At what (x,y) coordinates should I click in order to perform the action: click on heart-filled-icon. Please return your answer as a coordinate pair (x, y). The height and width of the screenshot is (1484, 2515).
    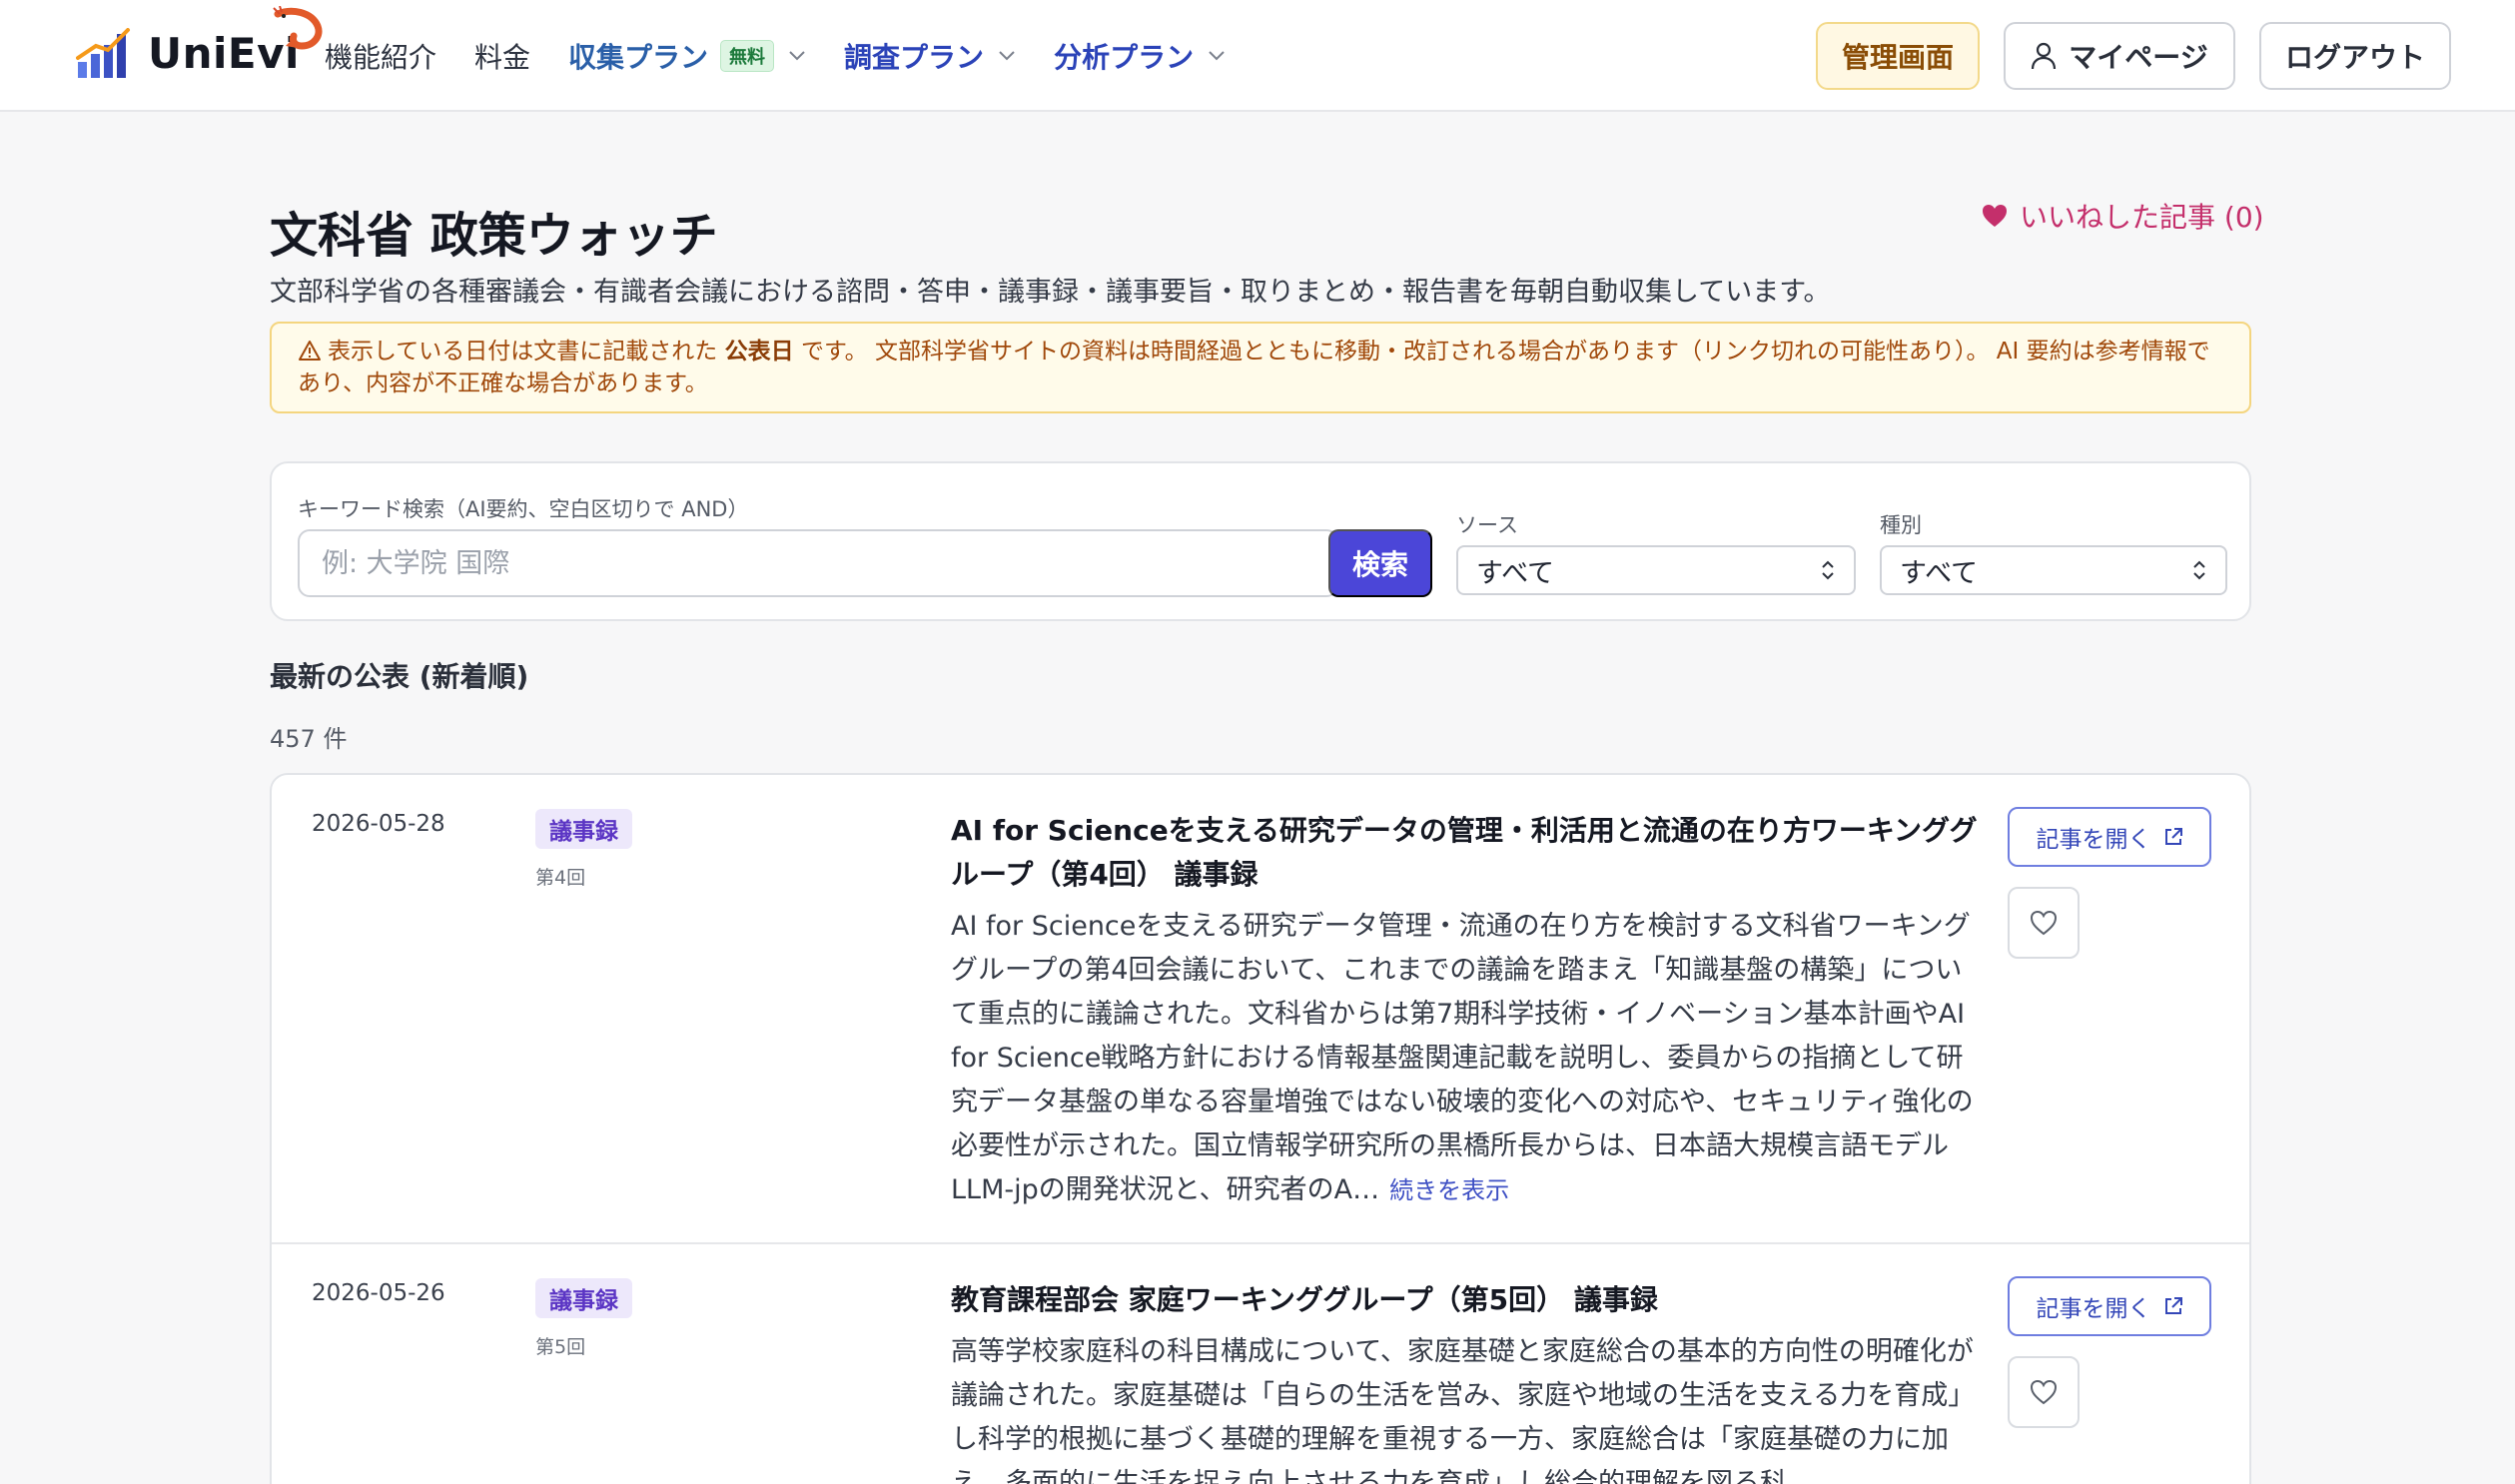
    Looking at the image, I should click on (1995, 216).